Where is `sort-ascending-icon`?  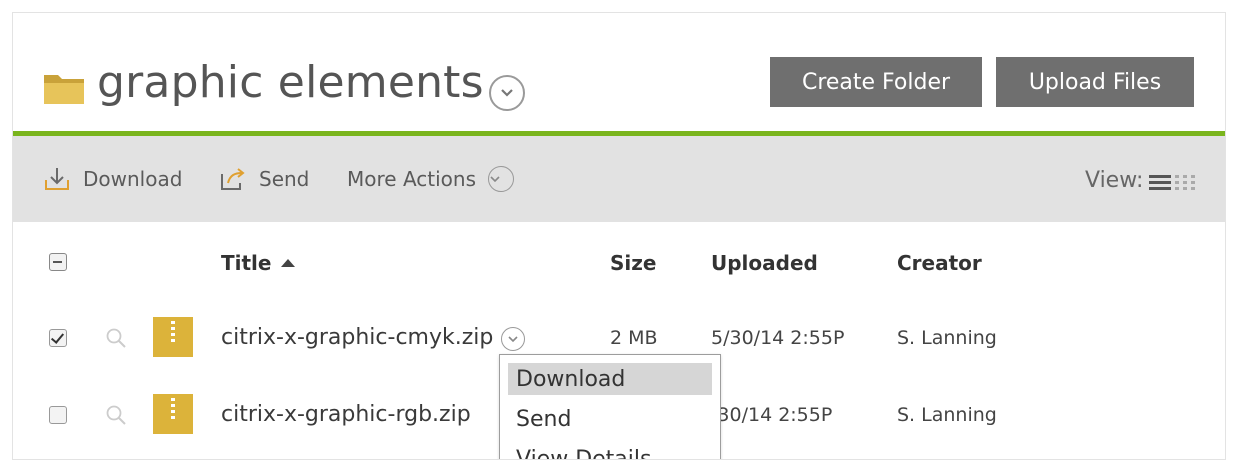
sort-ascending-icon is located at coordinates (288, 263).